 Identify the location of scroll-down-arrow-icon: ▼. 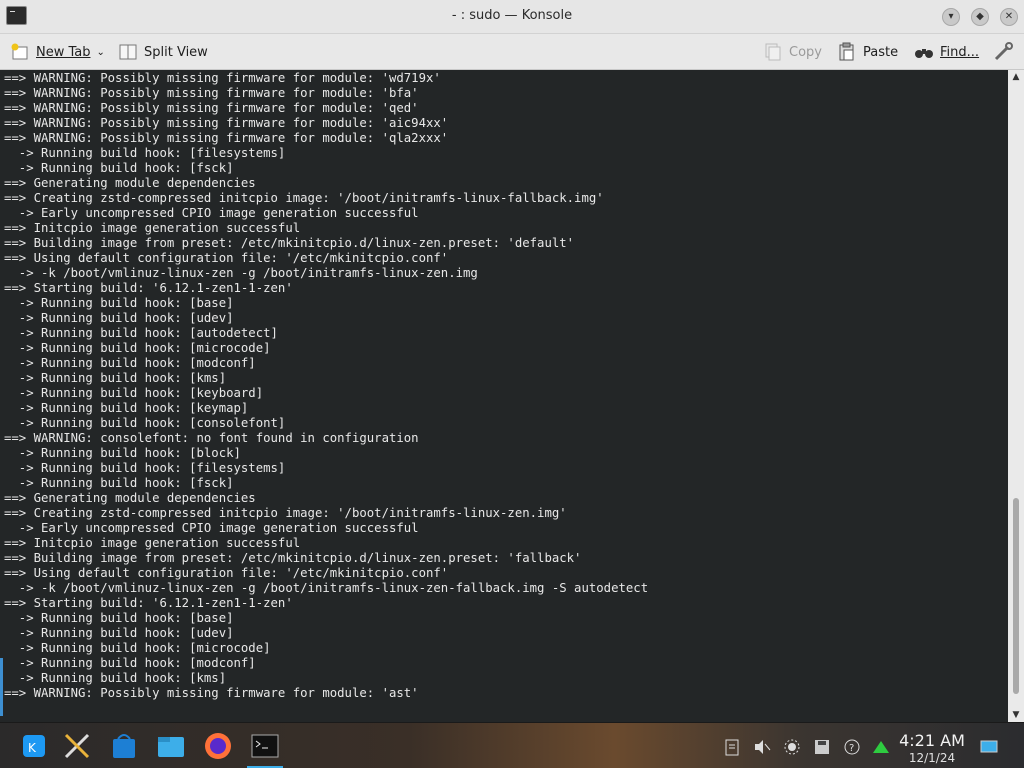
(1016, 715).